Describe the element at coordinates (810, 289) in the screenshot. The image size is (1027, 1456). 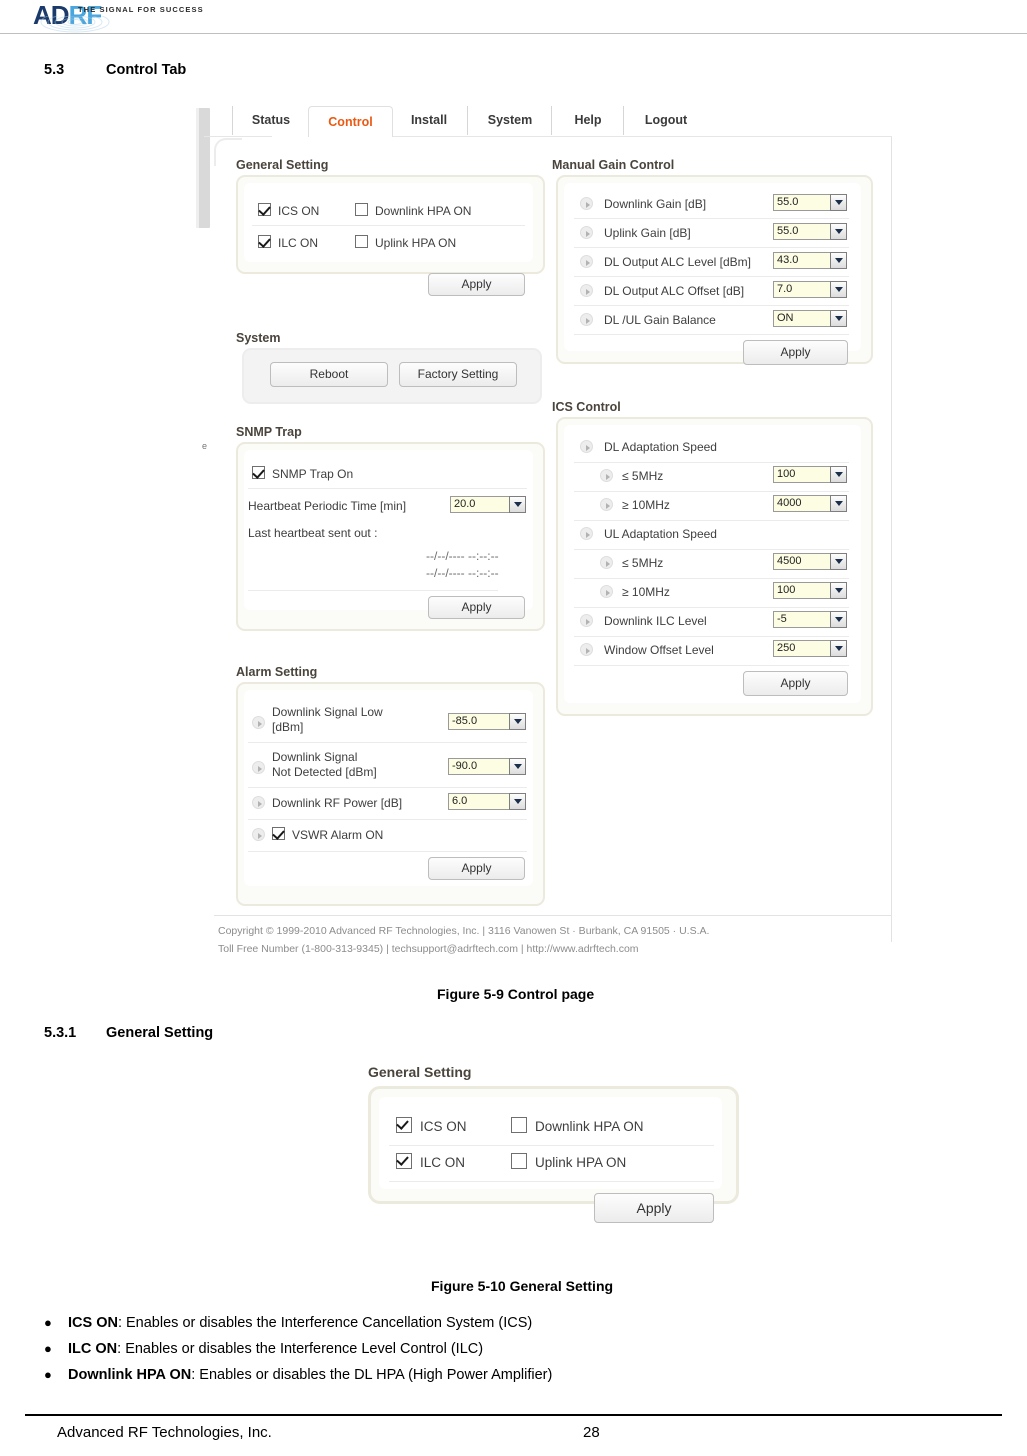
I see `dropdown-dl-output-alc-offset: 7.0` at that location.